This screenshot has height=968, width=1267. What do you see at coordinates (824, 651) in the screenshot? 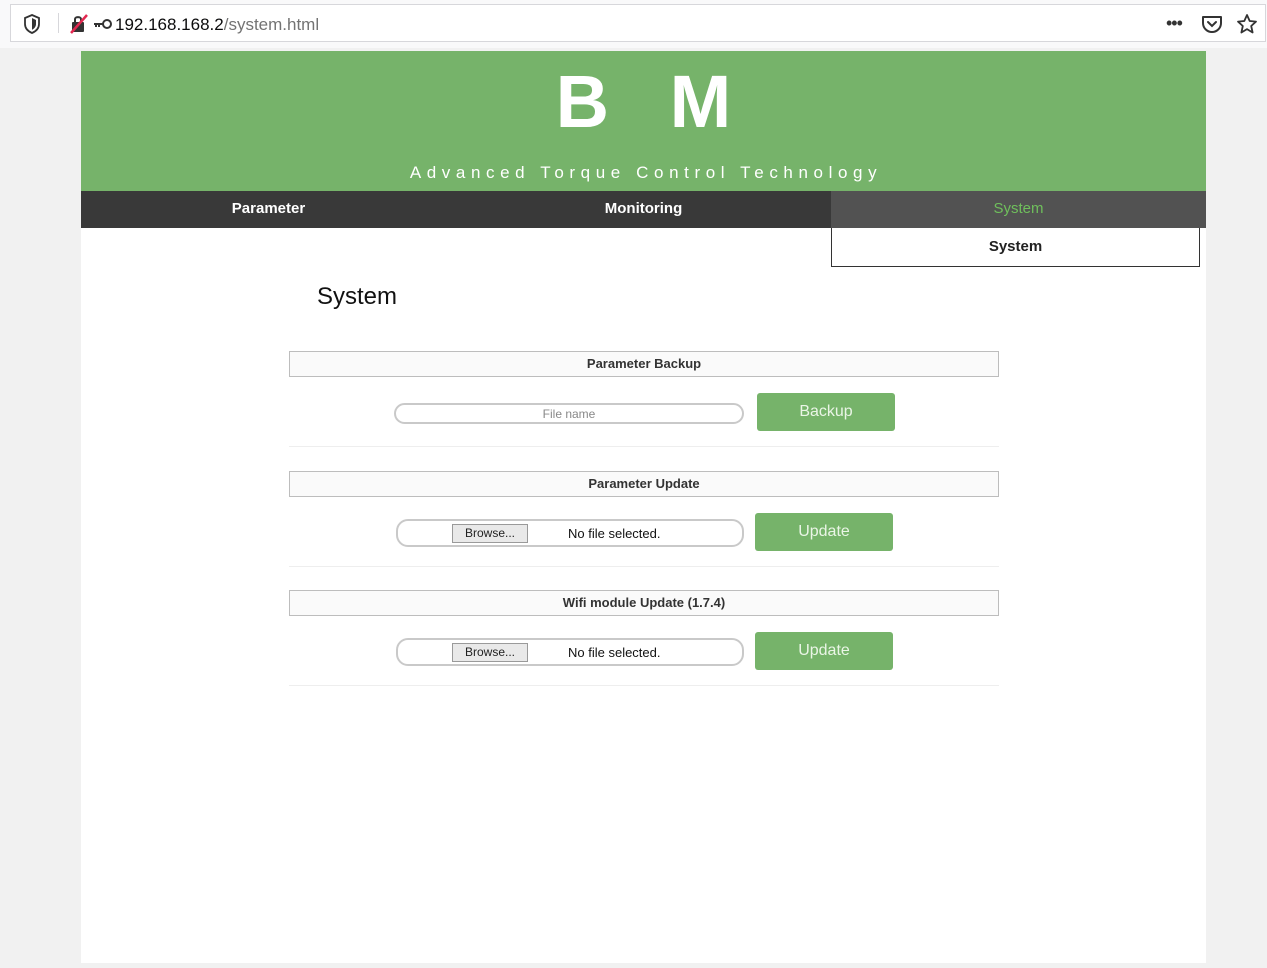
I see `wifi-update-button: Update` at bounding box center [824, 651].